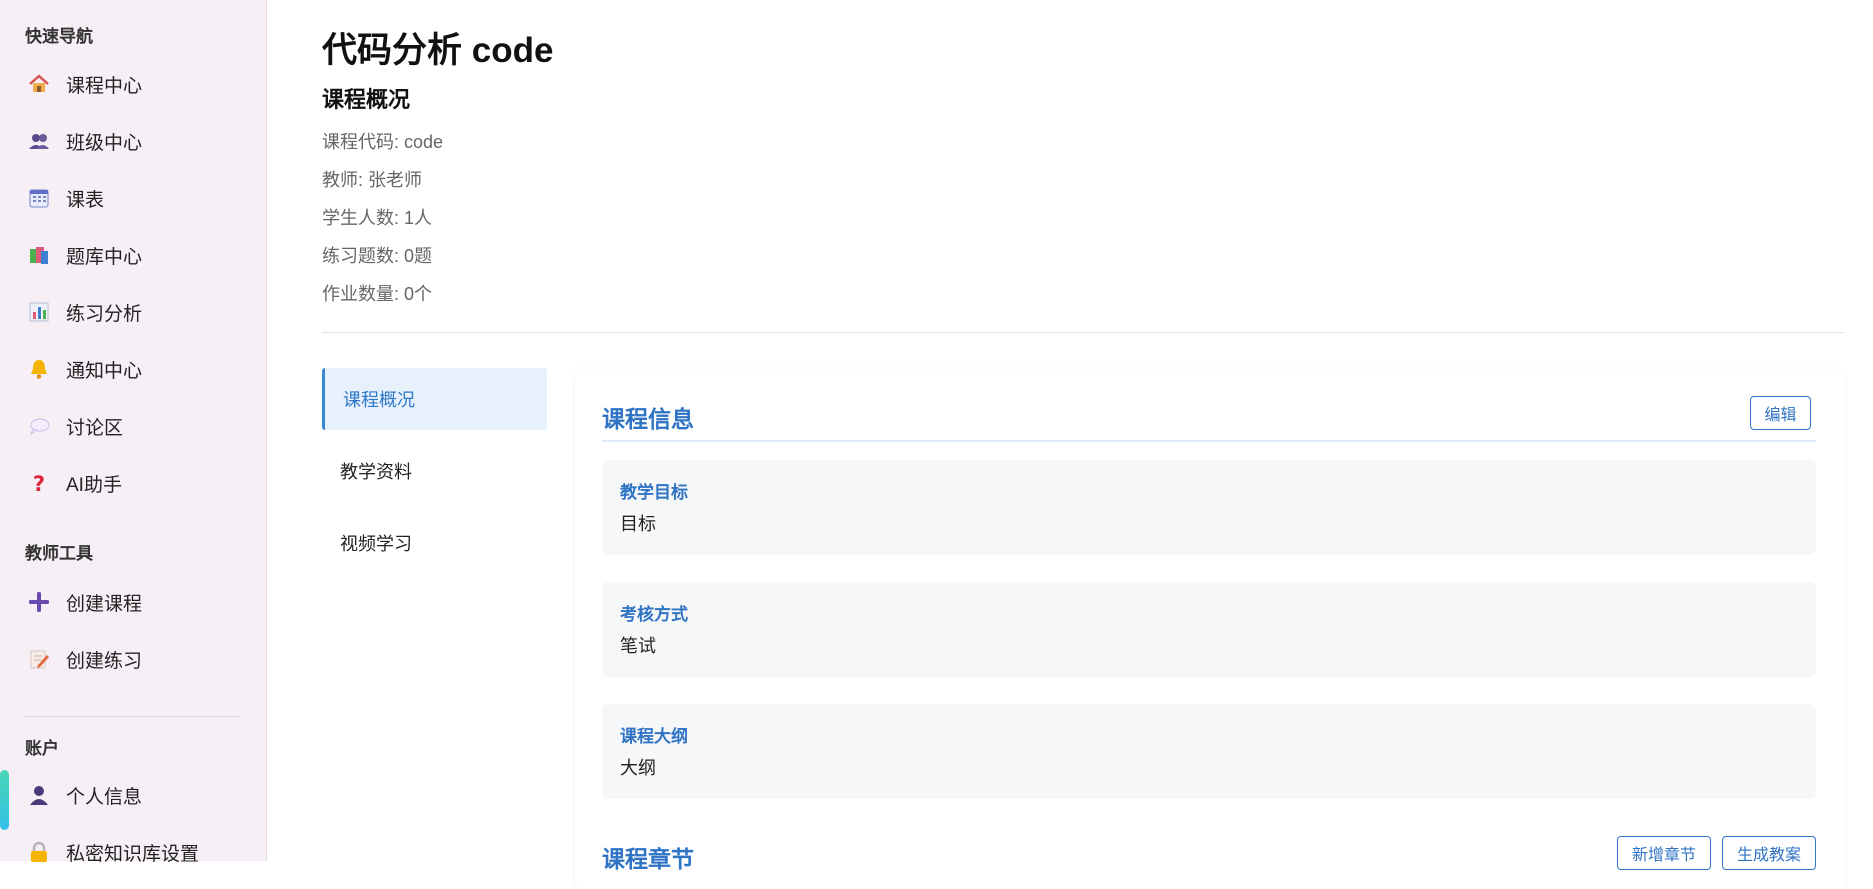 Image resolution: width=1873 pixels, height=889 pixels. Describe the element at coordinates (133, 483) in the screenshot. I see `sidebar-item-ai-assistant: ? AI助手` at that location.